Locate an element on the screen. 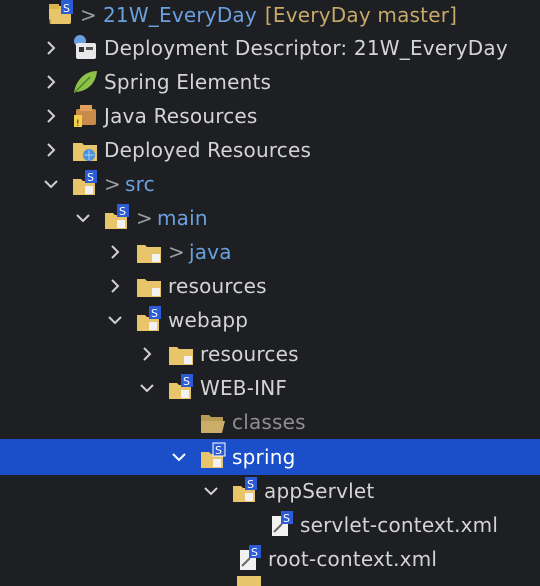 Image resolution: width=540 pixels, height=586 pixels. tree-row-appservlet: S appServlet is located at coordinates (270, 491).